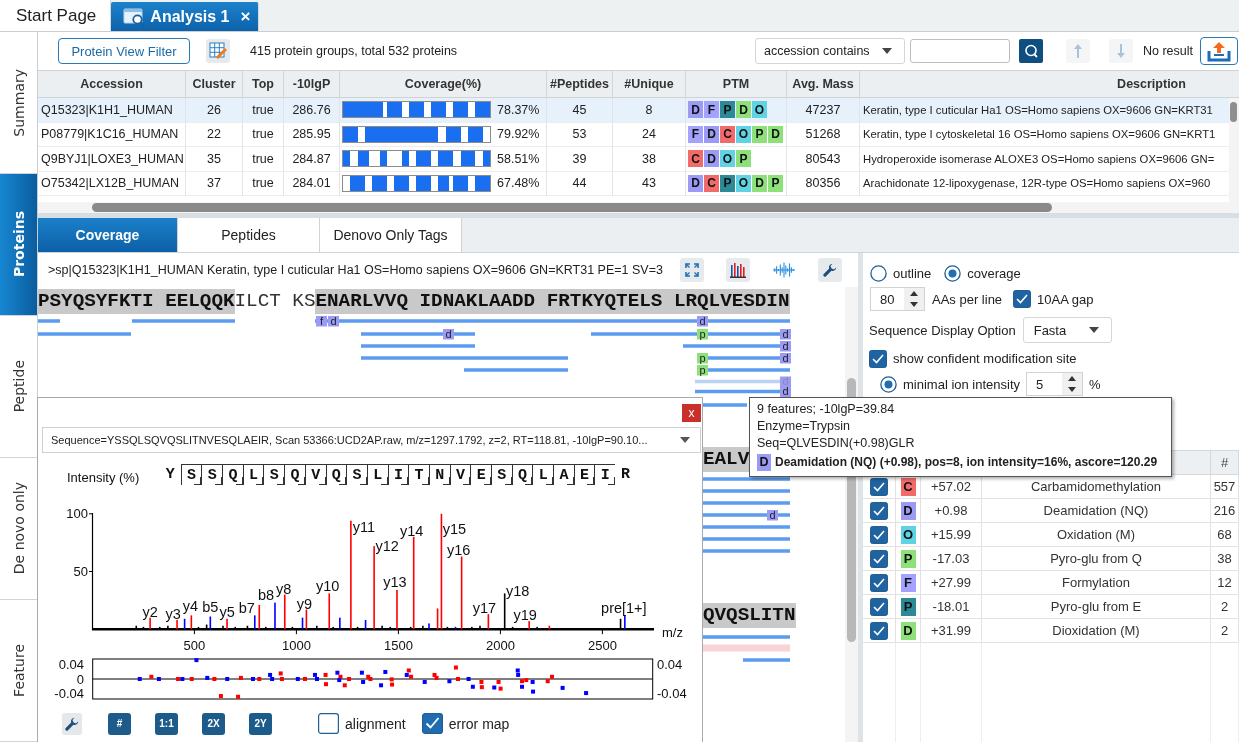 The width and height of the screenshot is (1239, 742). Describe the element at coordinates (692, 270) in the screenshot. I see `fit-view-button` at that location.